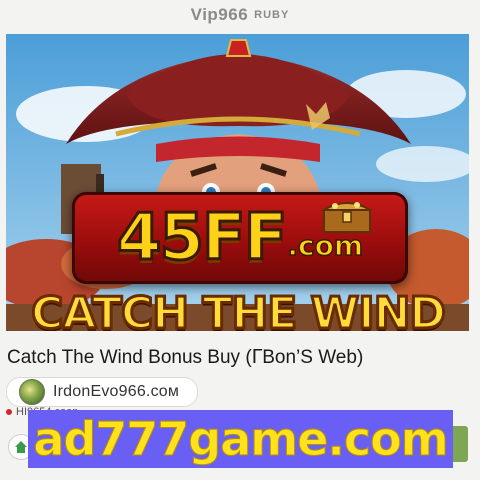 The height and width of the screenshot is (480, 480). What do you see at coordinates (240, 357) in the screenshot?
I see `game-title: Catch The Wind Bonus Buy (ᒥBon’S Web)` at bounding box center [240, 357].